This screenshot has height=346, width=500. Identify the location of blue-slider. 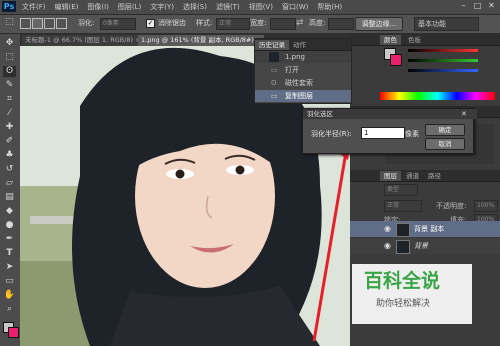
(443, 70).